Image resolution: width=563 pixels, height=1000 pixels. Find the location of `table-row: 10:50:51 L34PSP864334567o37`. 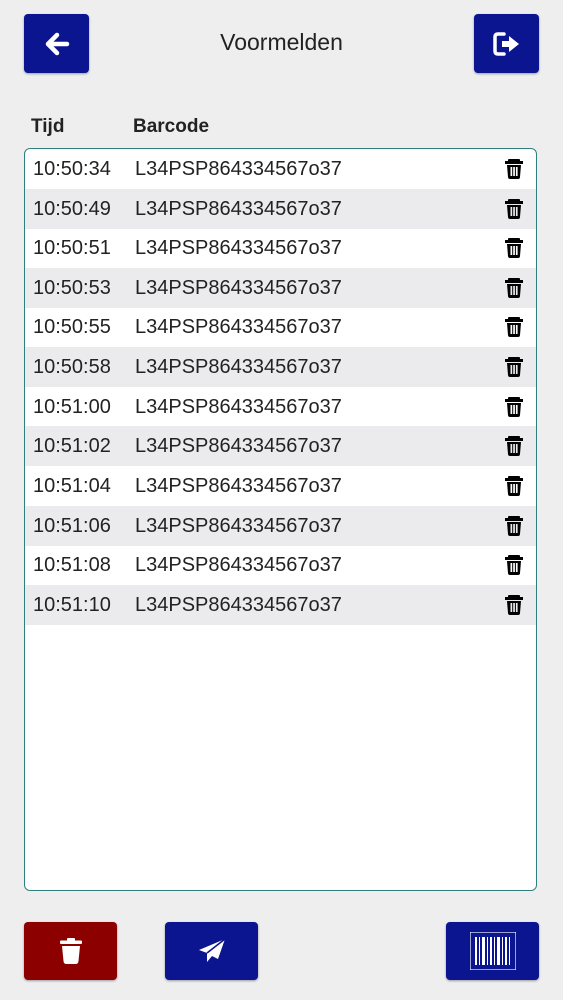

table-row: 10:50:51 L34PSP864334567o37 is located at coordinates (280, 248).